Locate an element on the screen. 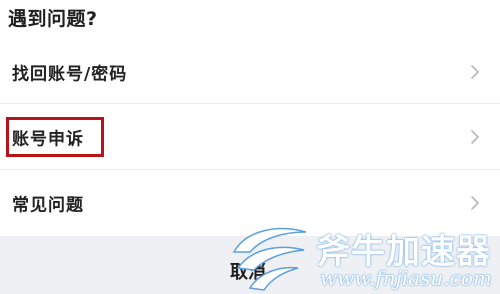  menu-item-label: 常见问题 is located at coordinates (48, 205).